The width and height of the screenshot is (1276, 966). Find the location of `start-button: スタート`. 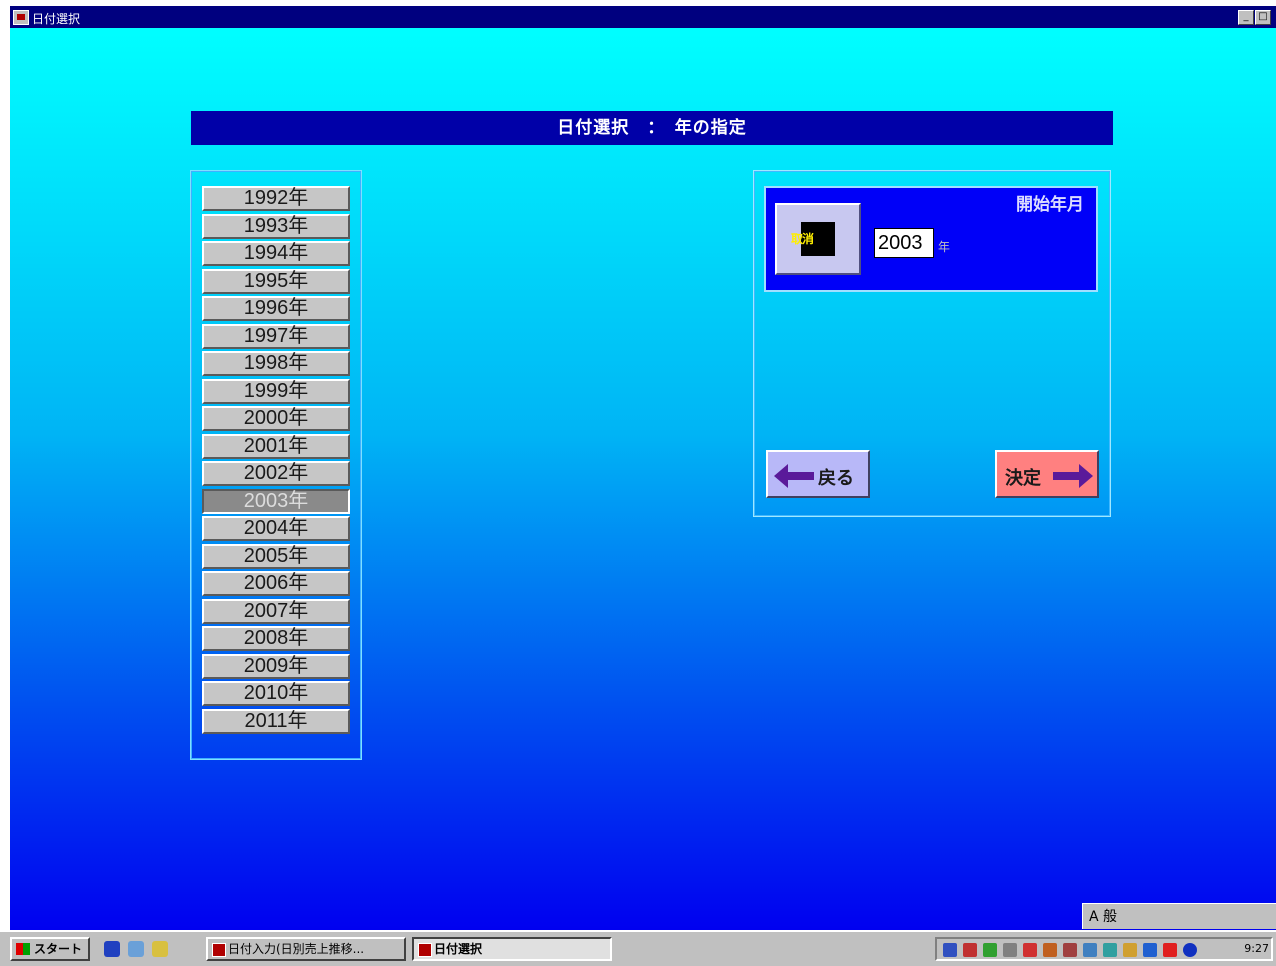

start-button: スタート is located at coordinates (50, 949).